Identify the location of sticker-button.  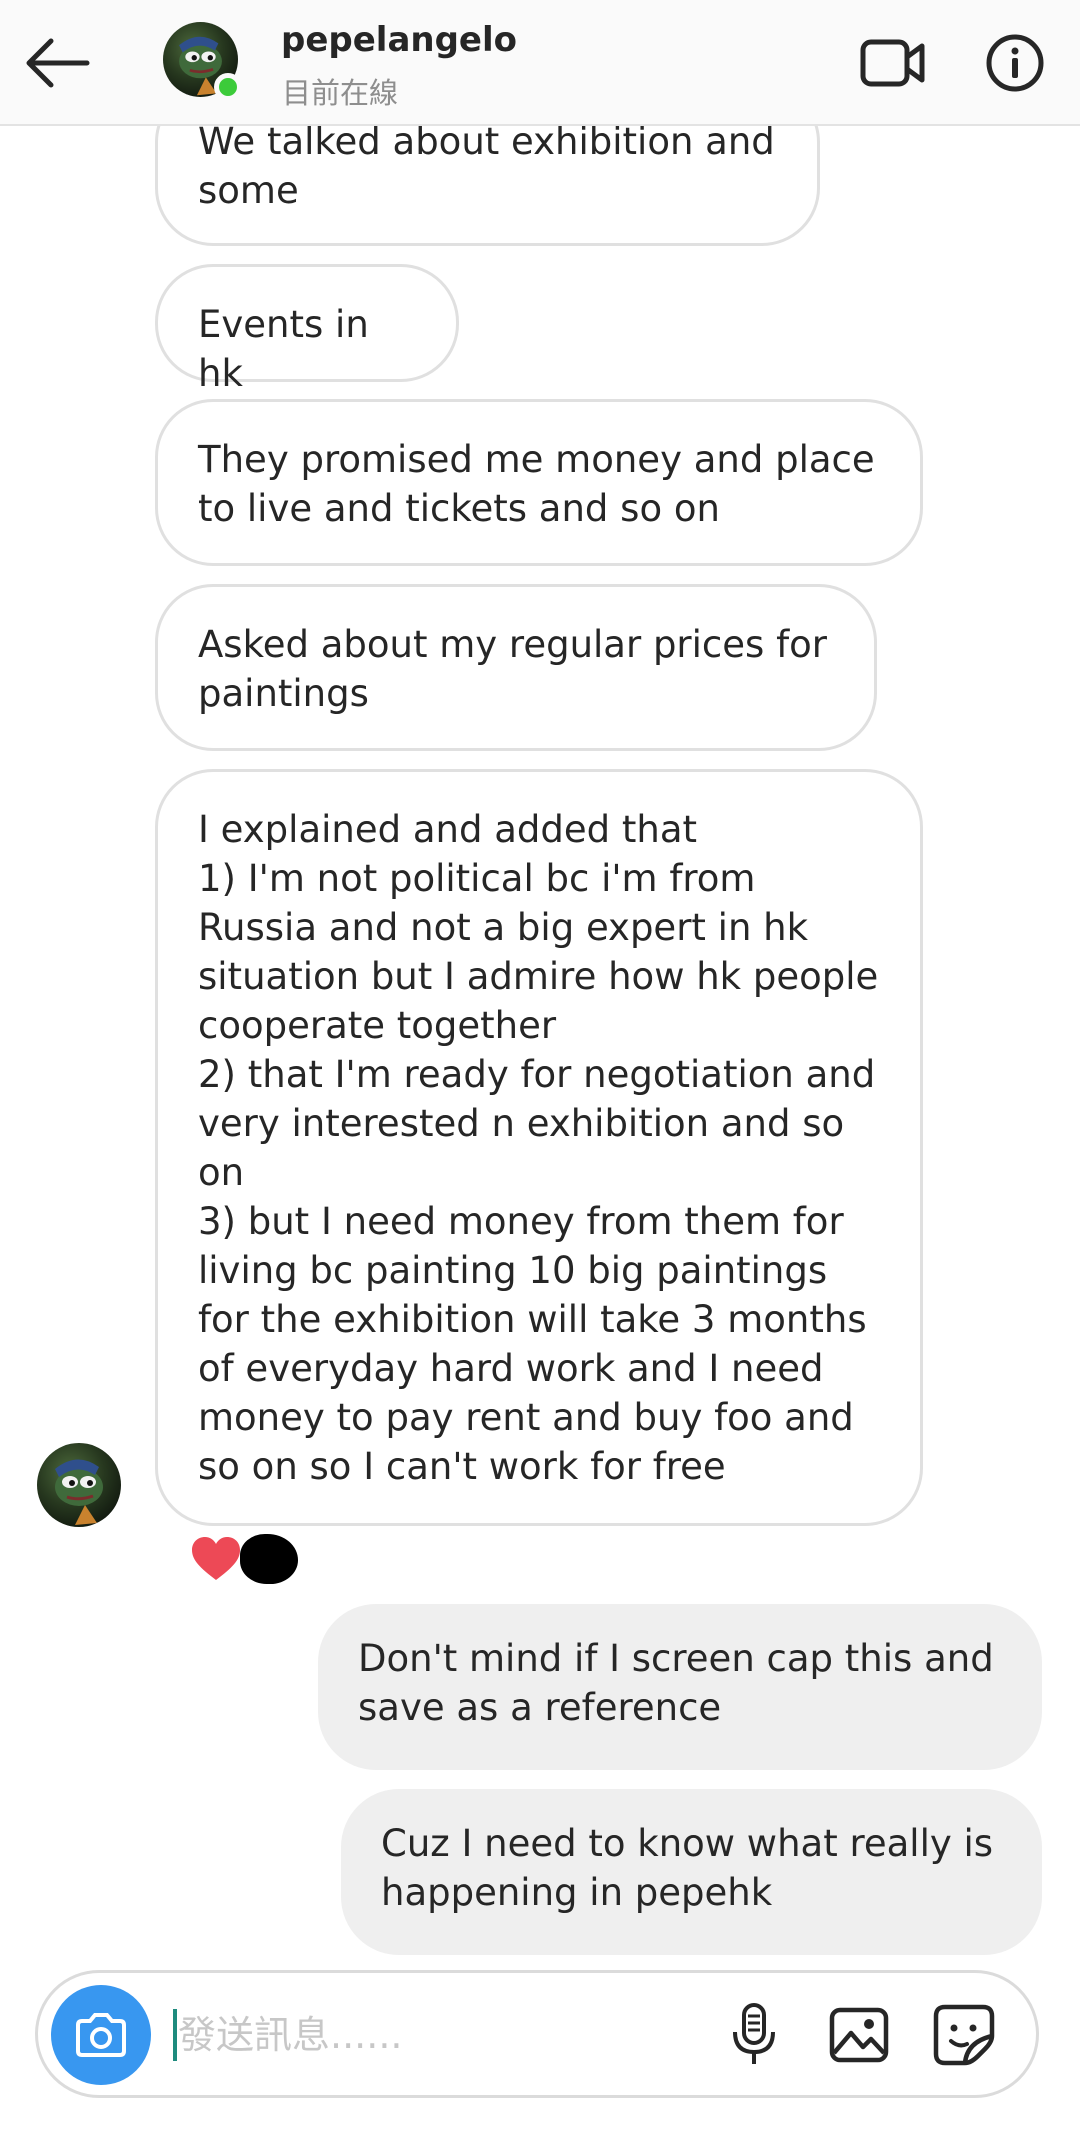
(964, 2035).